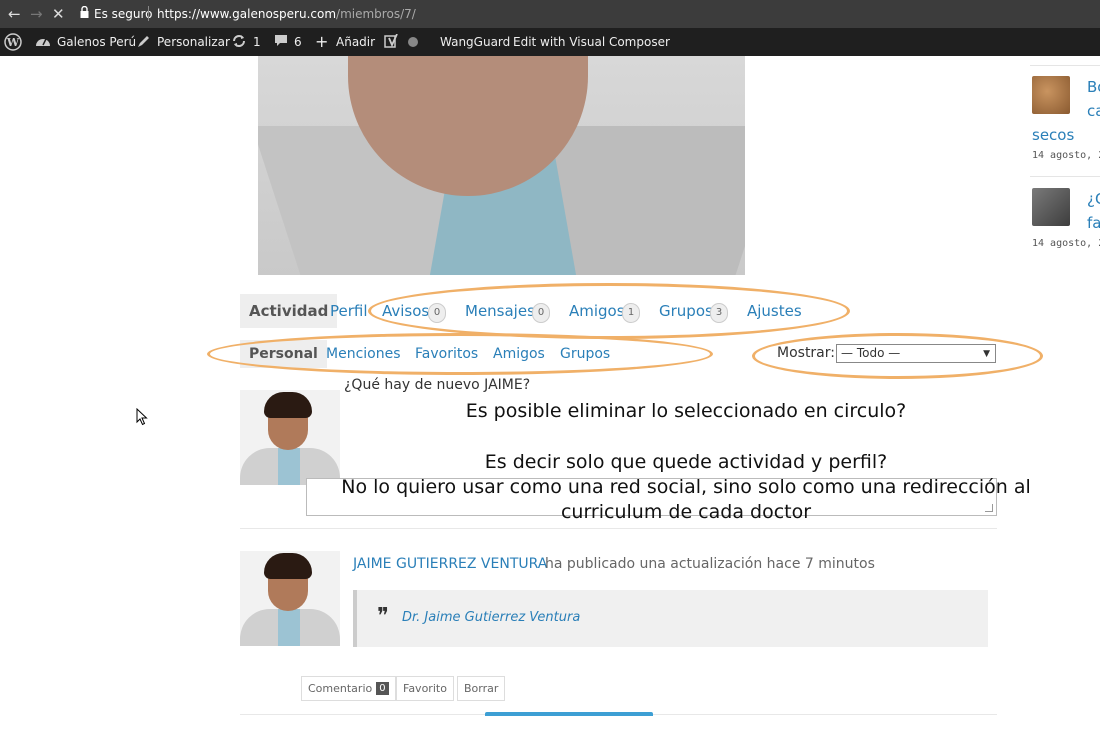 The width and height of the screenshot is (1100, 735). What do you see at coordinates (618, 528) in the screenshot?
I see `divider` at bounding box center [618, 528].